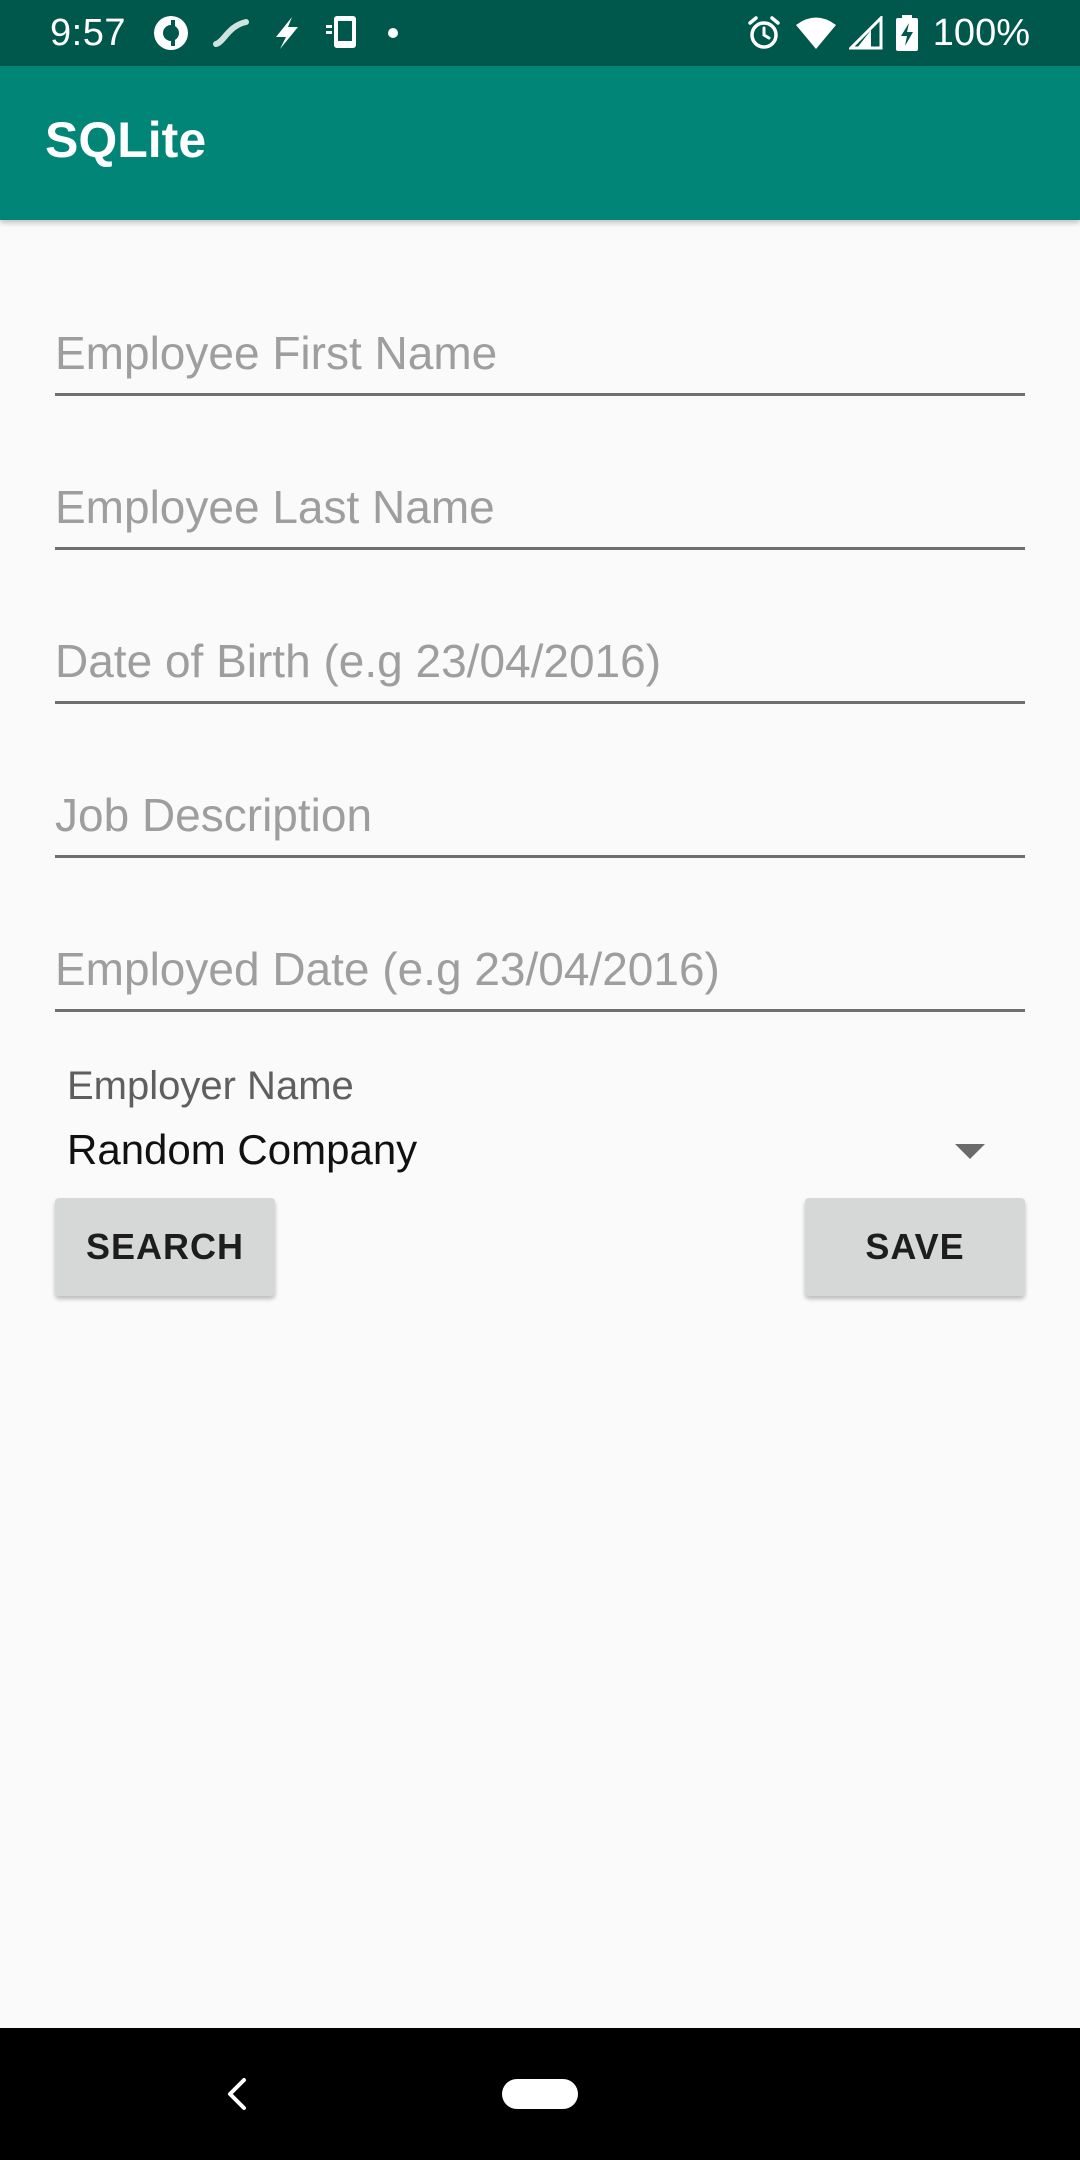 The height and width of the screenshot is (2160, 1080). Describe the element at coordinates (393, 33) in the screenshot. I see `dot-icon` at that location.